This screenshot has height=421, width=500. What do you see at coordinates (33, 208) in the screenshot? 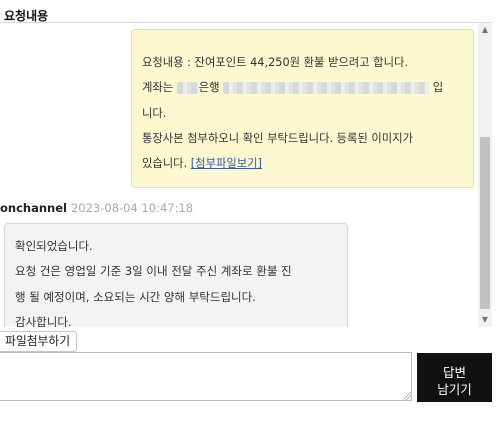
I see `reply-author: onchannel` at bounding box center [33, 208].